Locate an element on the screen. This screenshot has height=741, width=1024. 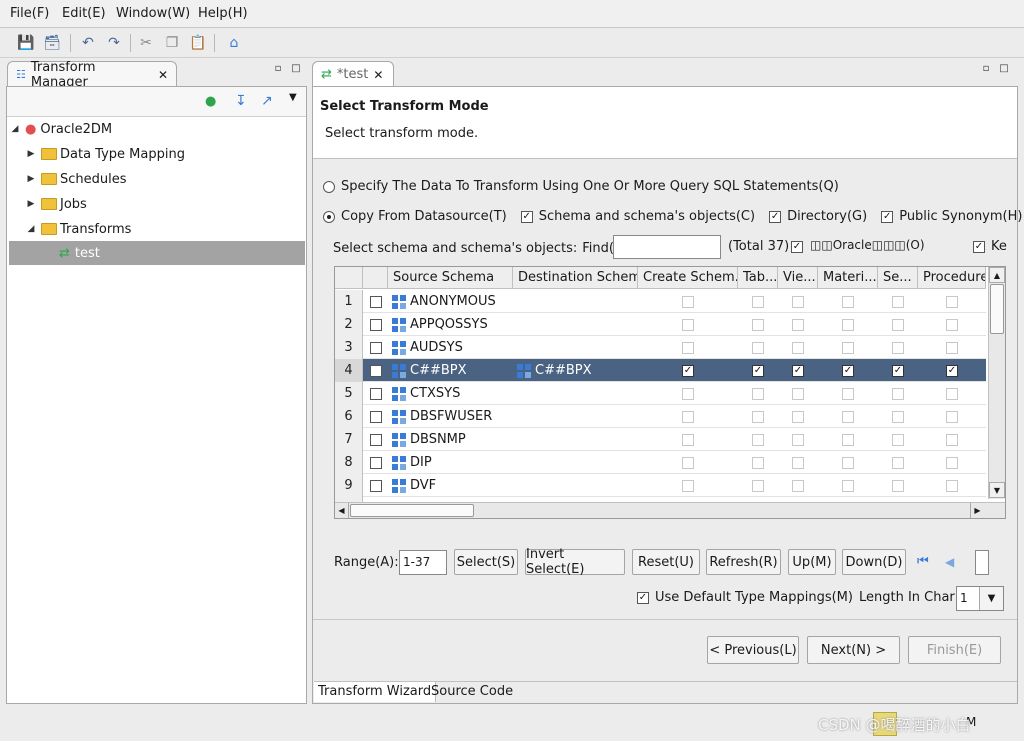
table-row: 7 DBSNMP is located at coordinates (660, 439).